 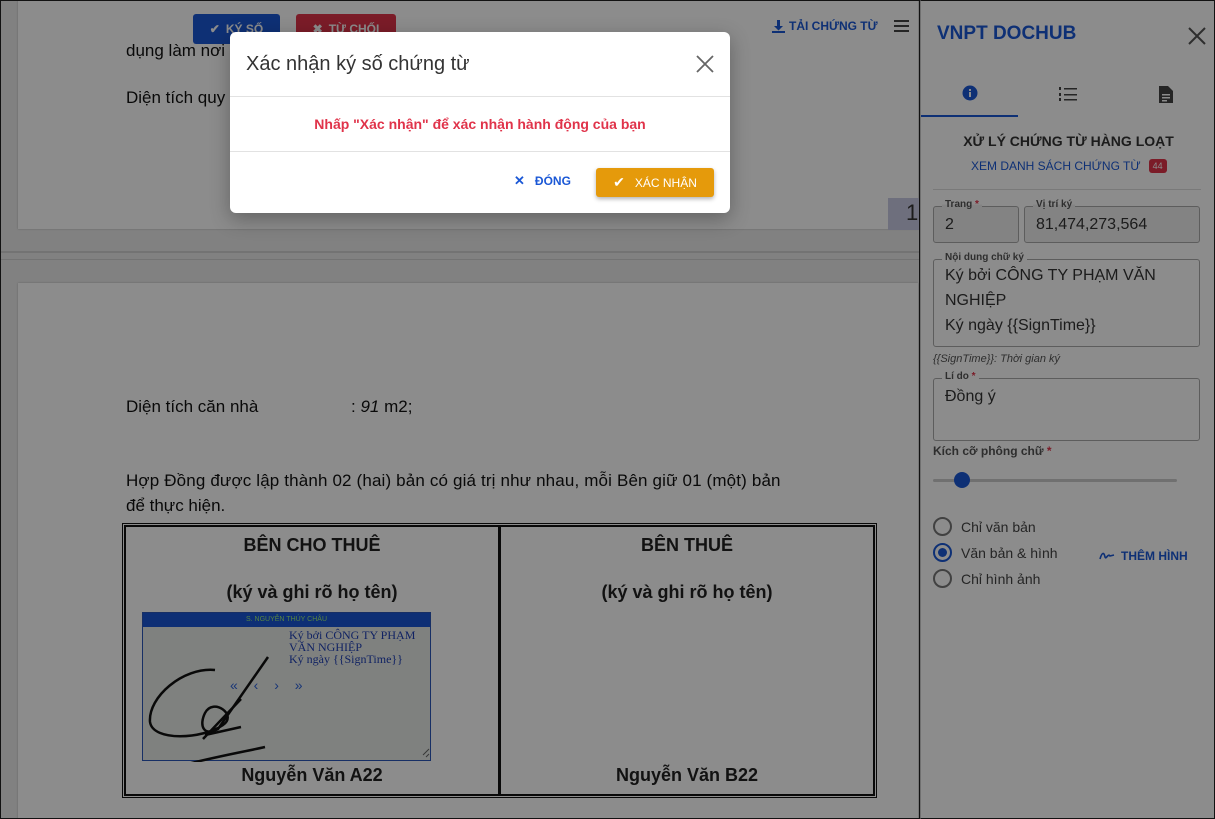 I want to click on dialog-close-button: ✕ ĐÓNG, so click(x=542, y=181).